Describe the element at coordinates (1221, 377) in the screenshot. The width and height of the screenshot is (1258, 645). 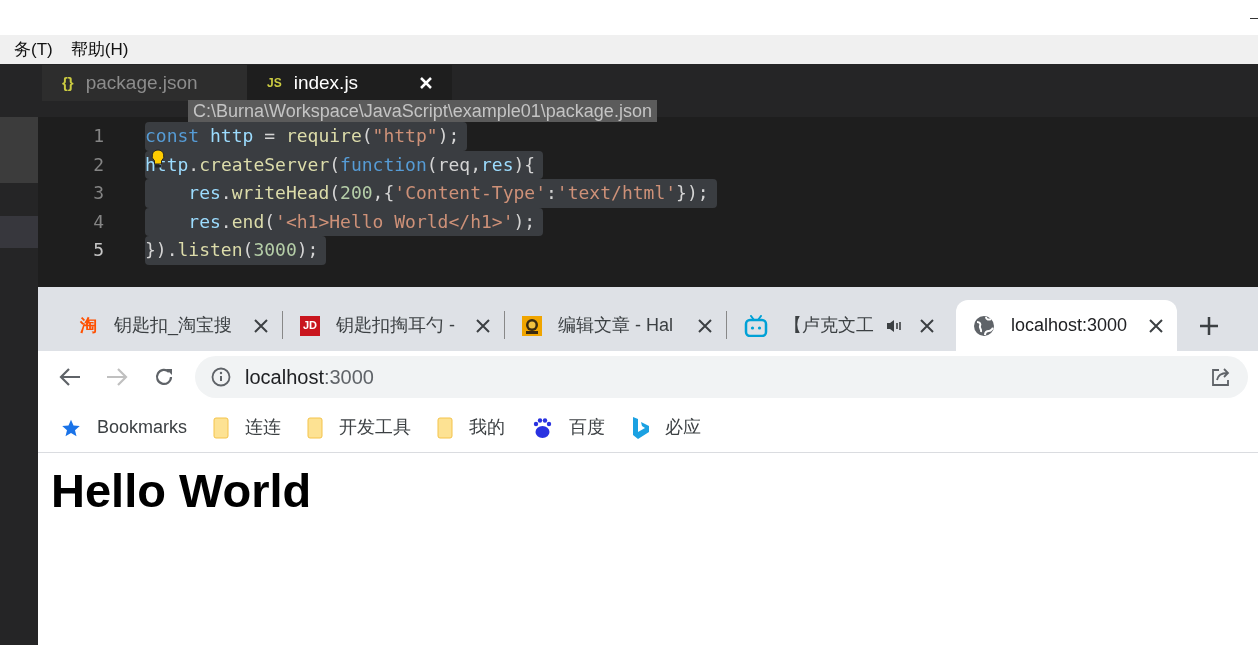
I see `share-icon` at that location.